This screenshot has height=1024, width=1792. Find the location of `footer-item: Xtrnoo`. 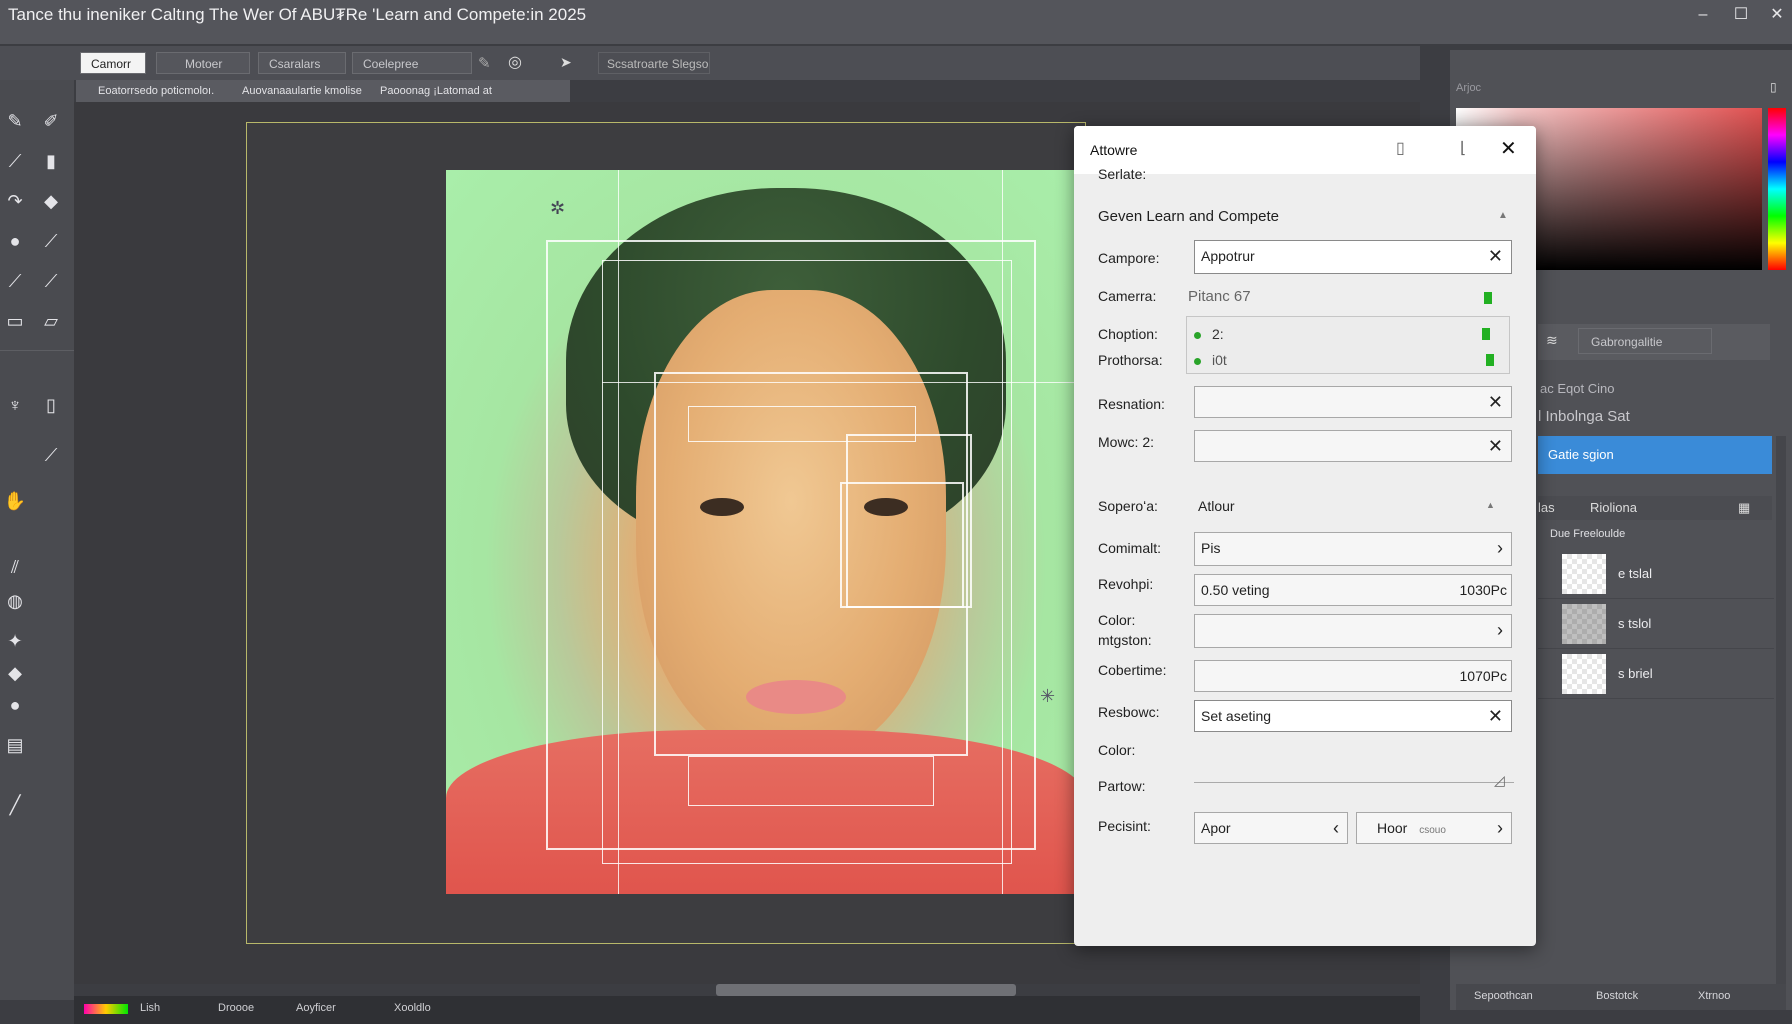

footer-item: Xtrnoo is located at coordinates (1714, 996).